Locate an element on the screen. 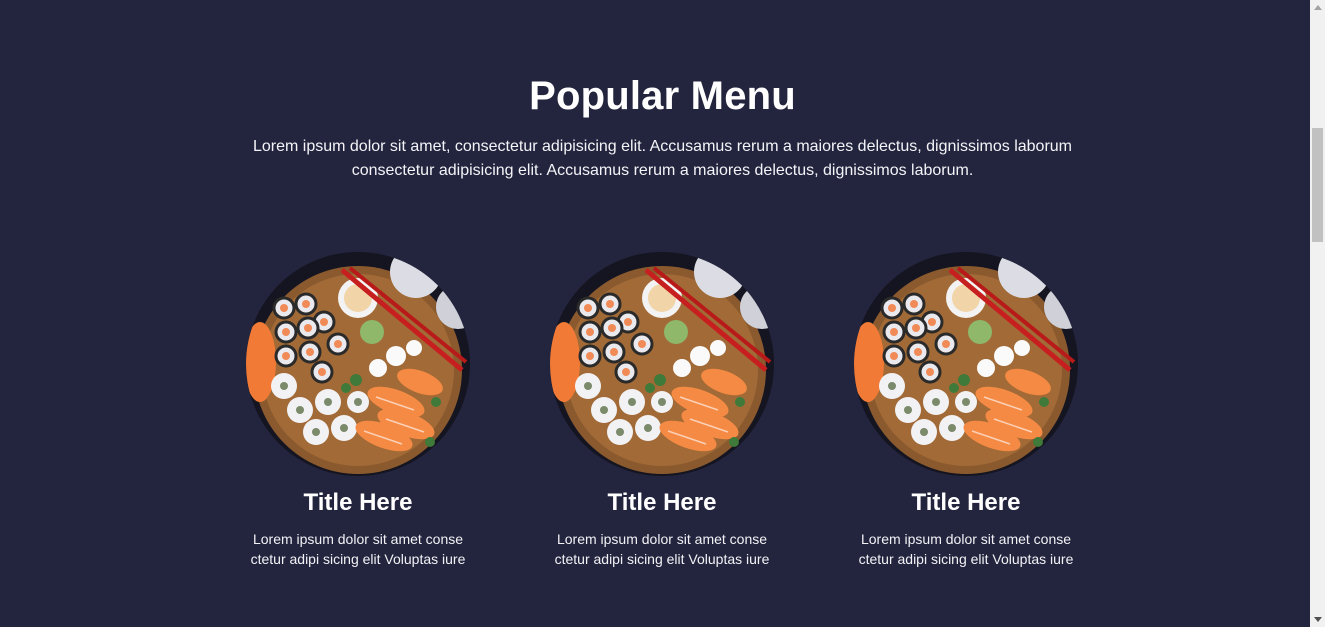  vertical-scrollbar is located at coordinates (1317, 313).